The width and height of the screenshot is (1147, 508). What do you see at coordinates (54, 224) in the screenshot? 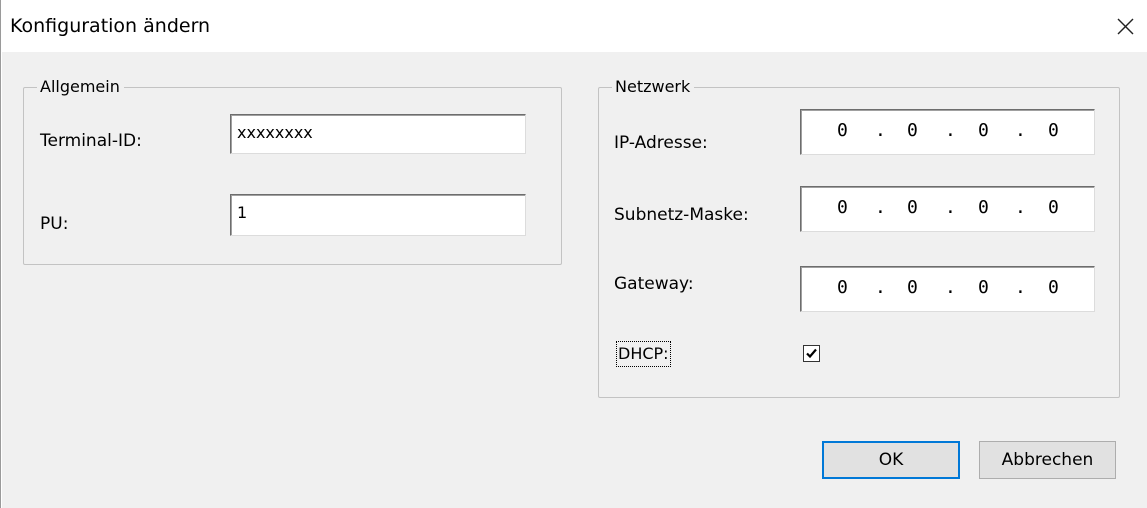
I see `pu-label: PU:` at bounding box center [54, 224].